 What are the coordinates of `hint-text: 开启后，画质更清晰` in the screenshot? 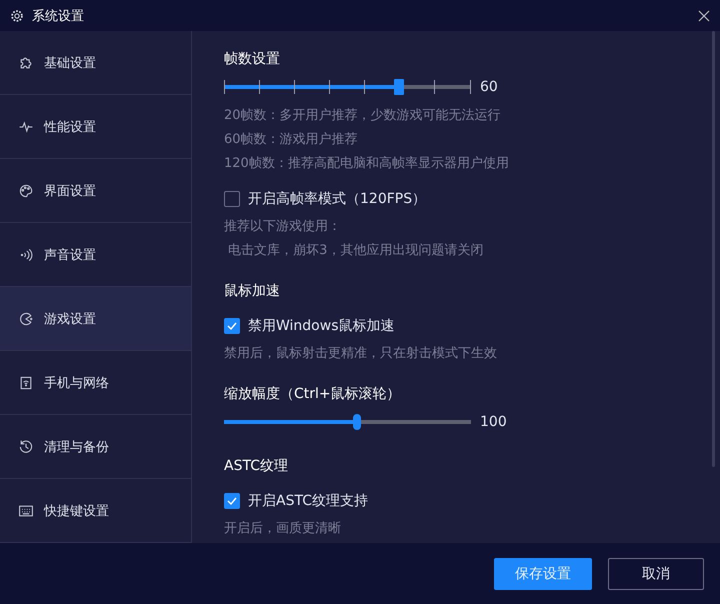 It's located at (283, 529).